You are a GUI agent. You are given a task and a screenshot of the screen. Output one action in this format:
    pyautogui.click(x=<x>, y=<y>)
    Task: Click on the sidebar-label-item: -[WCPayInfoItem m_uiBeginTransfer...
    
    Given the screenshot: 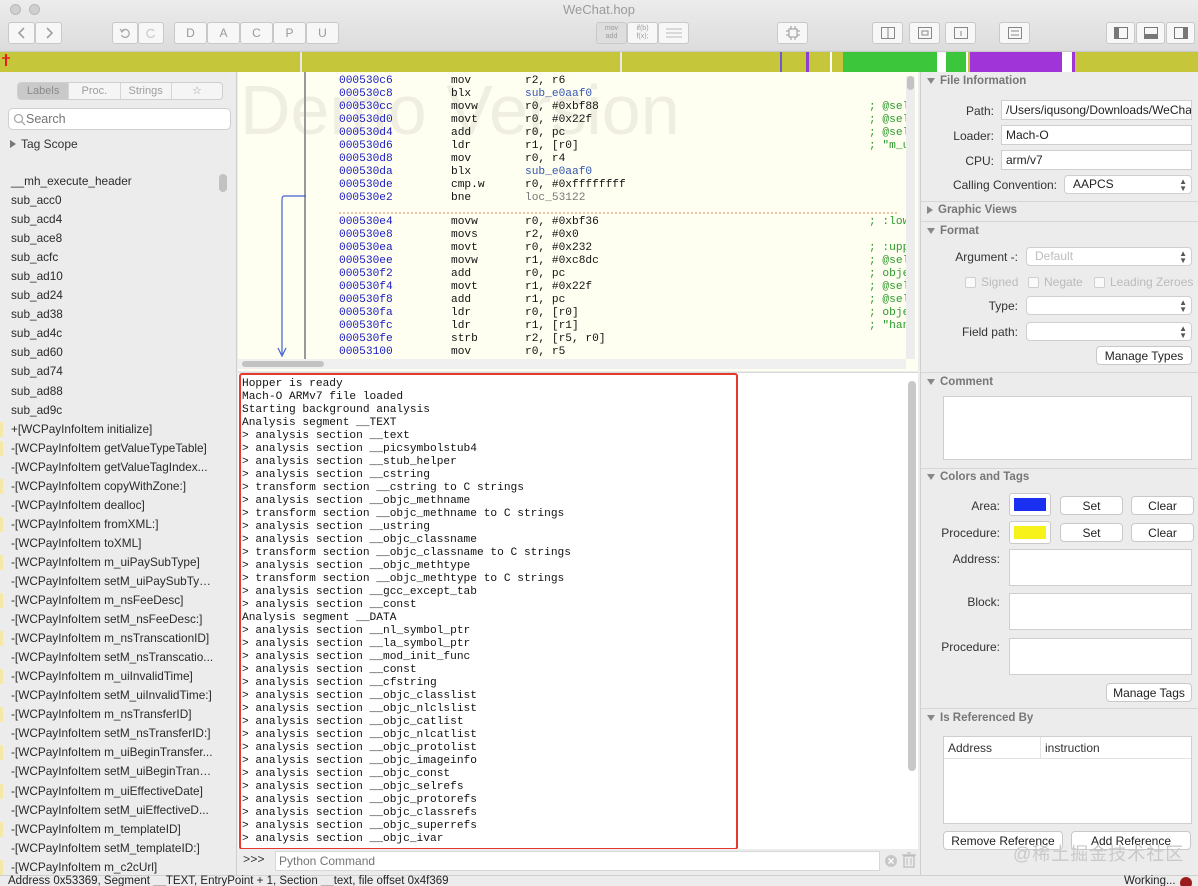 What is the action you would take?
    pyautogui.click(x=107, y=752)
    